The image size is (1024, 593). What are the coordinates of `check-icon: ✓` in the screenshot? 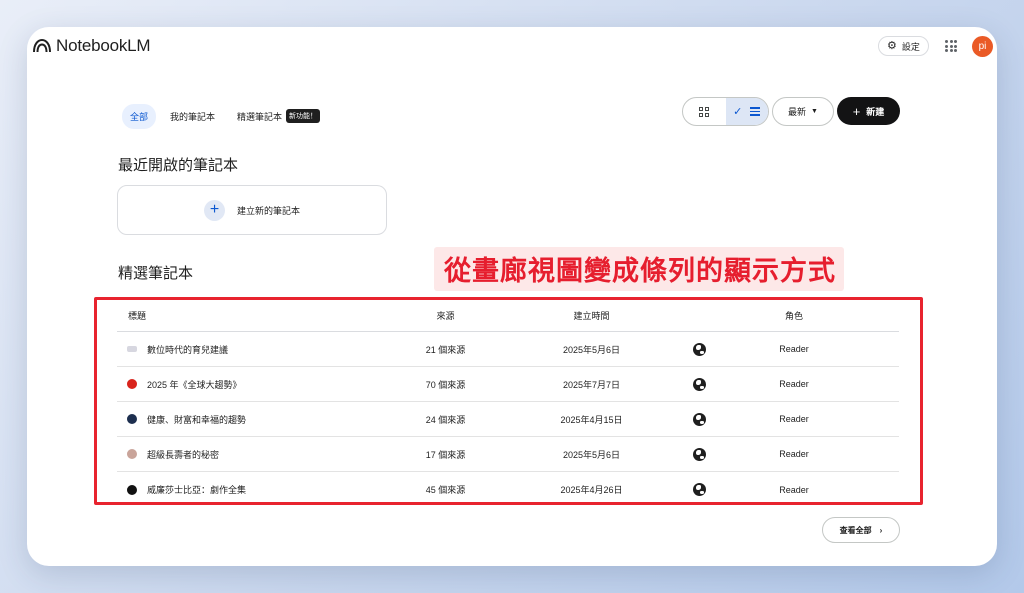 It's located at (738, 112).